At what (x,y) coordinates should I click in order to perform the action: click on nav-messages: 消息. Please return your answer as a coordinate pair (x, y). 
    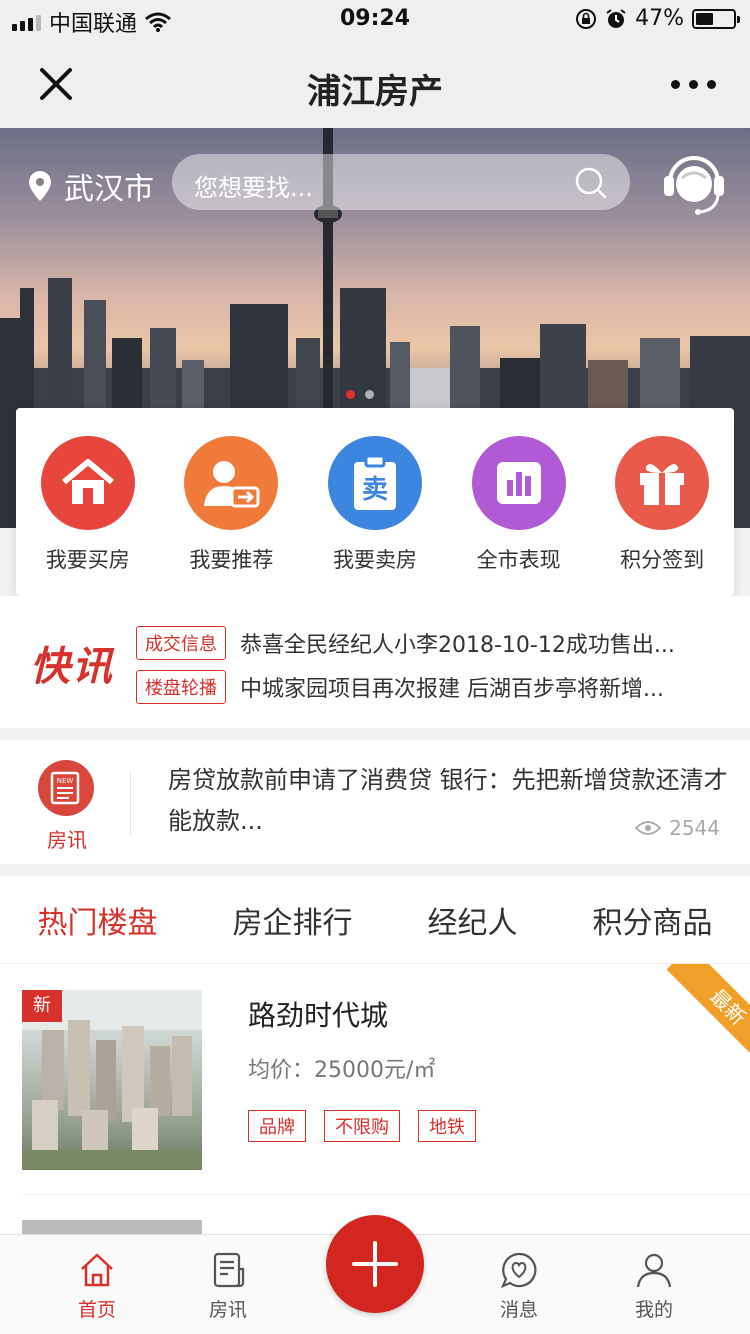
    Looking at the image, I should click on (519, 1286).